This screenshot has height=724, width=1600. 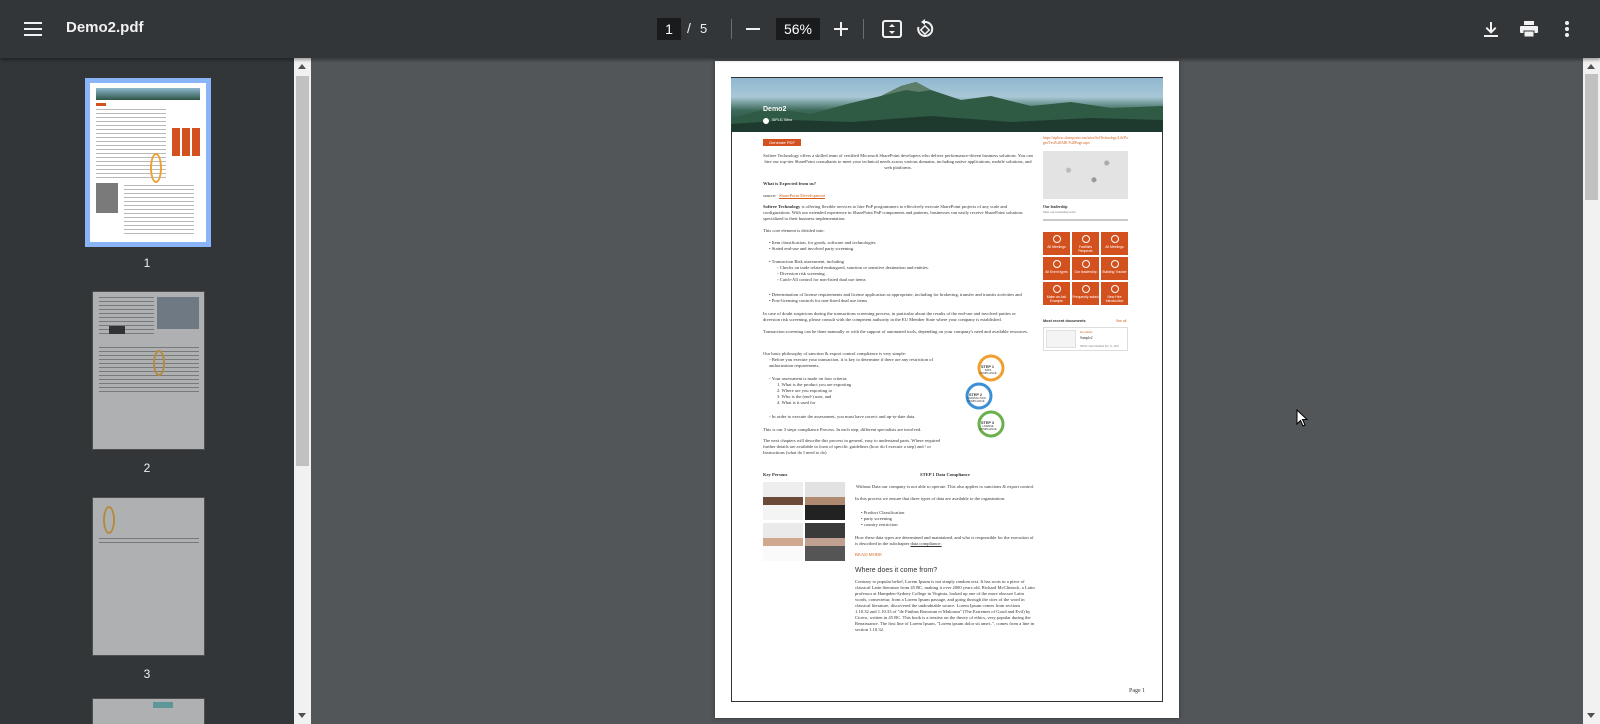 I want to click on softree-bold: Softree Technology, so click(x=782, y=206).